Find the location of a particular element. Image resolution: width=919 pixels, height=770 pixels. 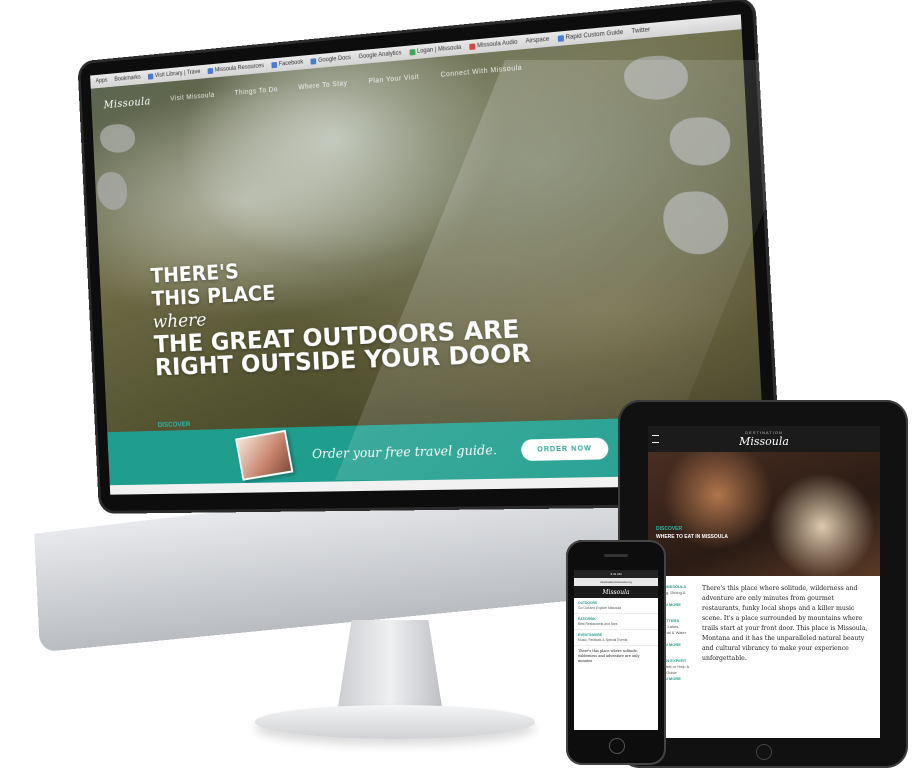

list-item: OUTDOORS Go Out and Explore Missoula is located at coordinates (616, 606).